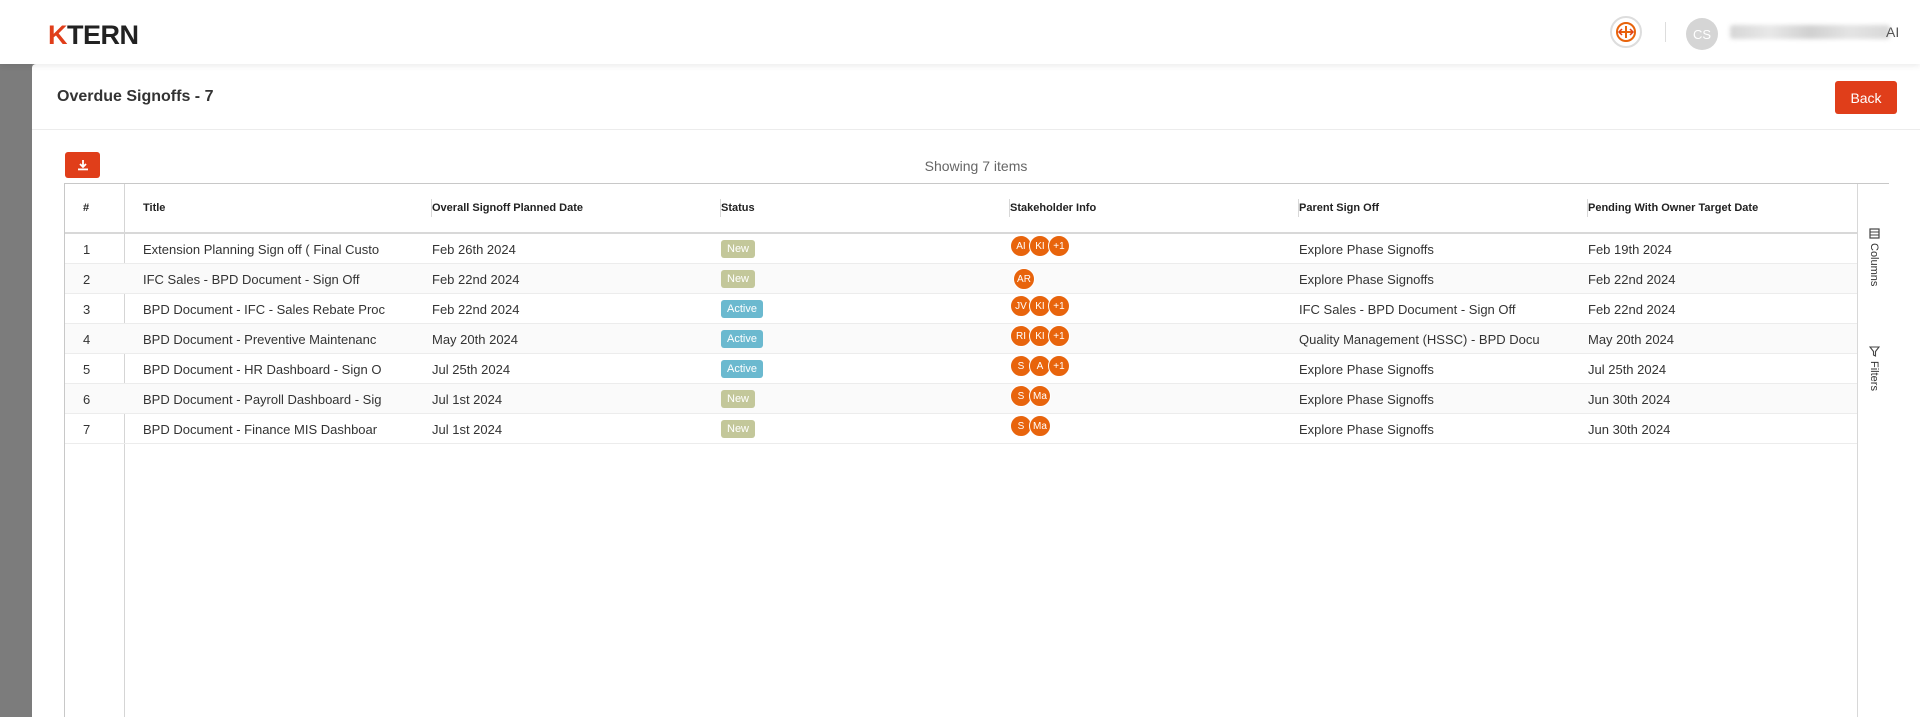 The height and width of the screenshot is (717, 1920). What do you see at coordinates (865, 208) in the screenshot?
I see `header-status: Status` at bounding box center [865, 208].